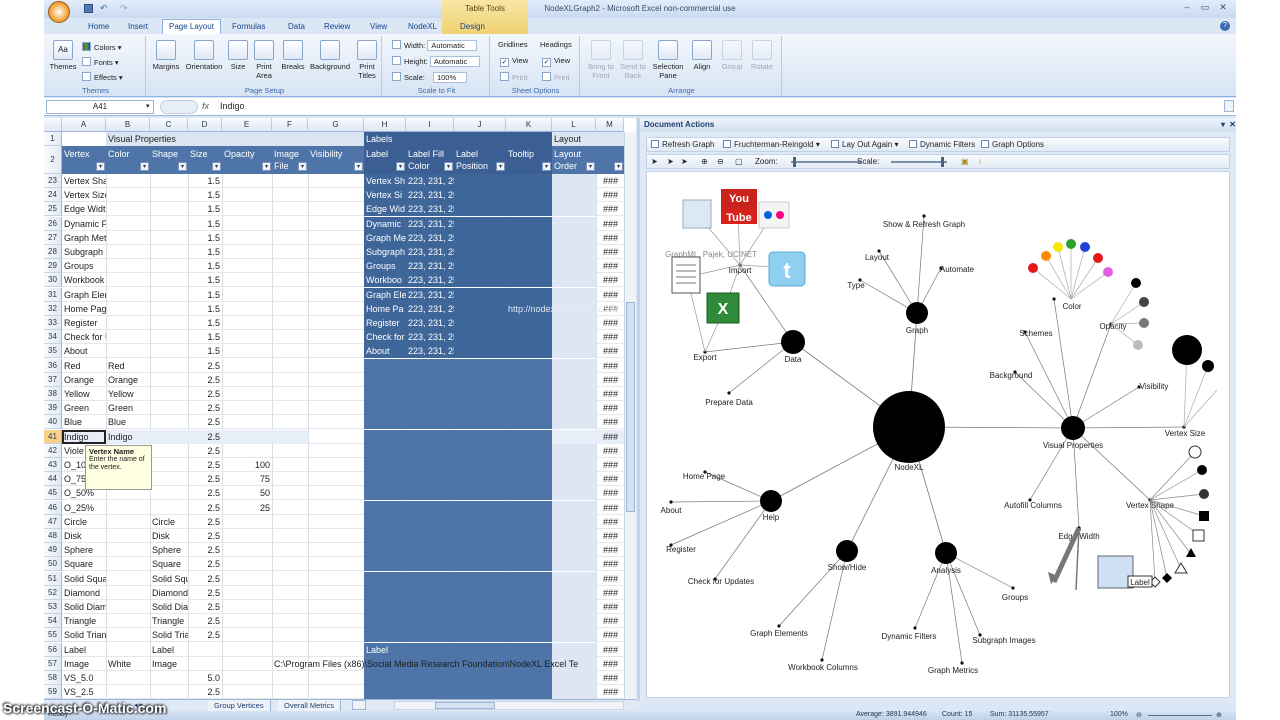  What do you see at coordinates (84, 635) in the screenshot?
I see `cell-a: Solid Triangle` at bounding box center [84, 635].